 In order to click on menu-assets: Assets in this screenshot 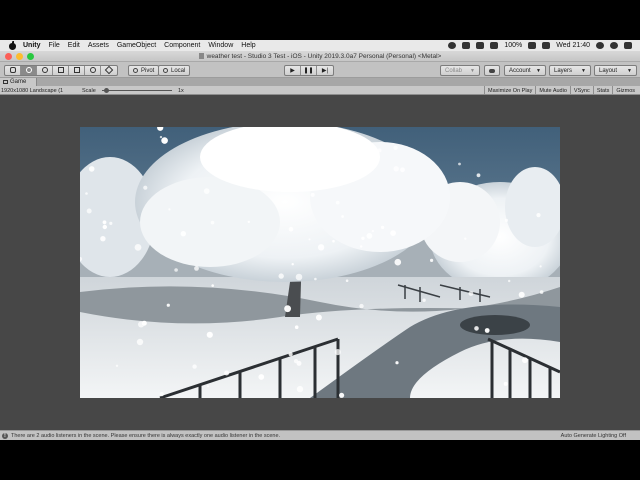, I will do `click(98, 45)`.